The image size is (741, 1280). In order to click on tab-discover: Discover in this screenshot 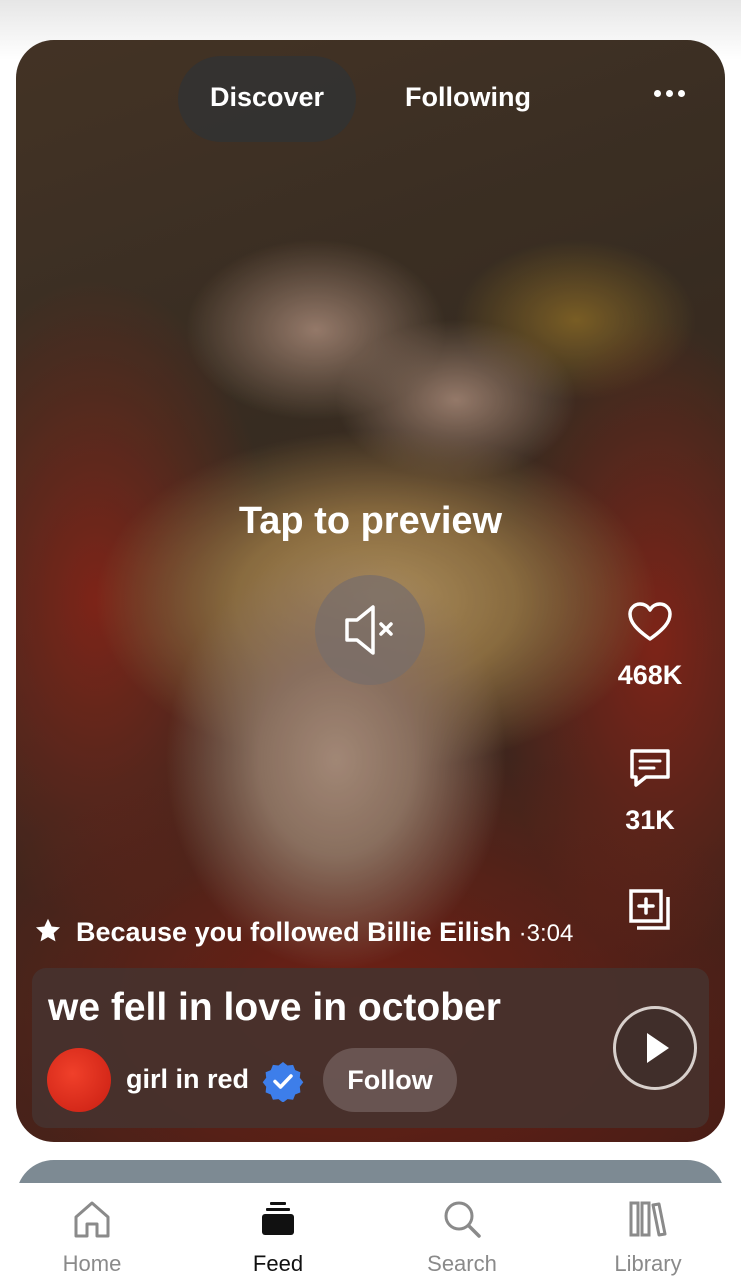, I will do `click(267, 97)`.